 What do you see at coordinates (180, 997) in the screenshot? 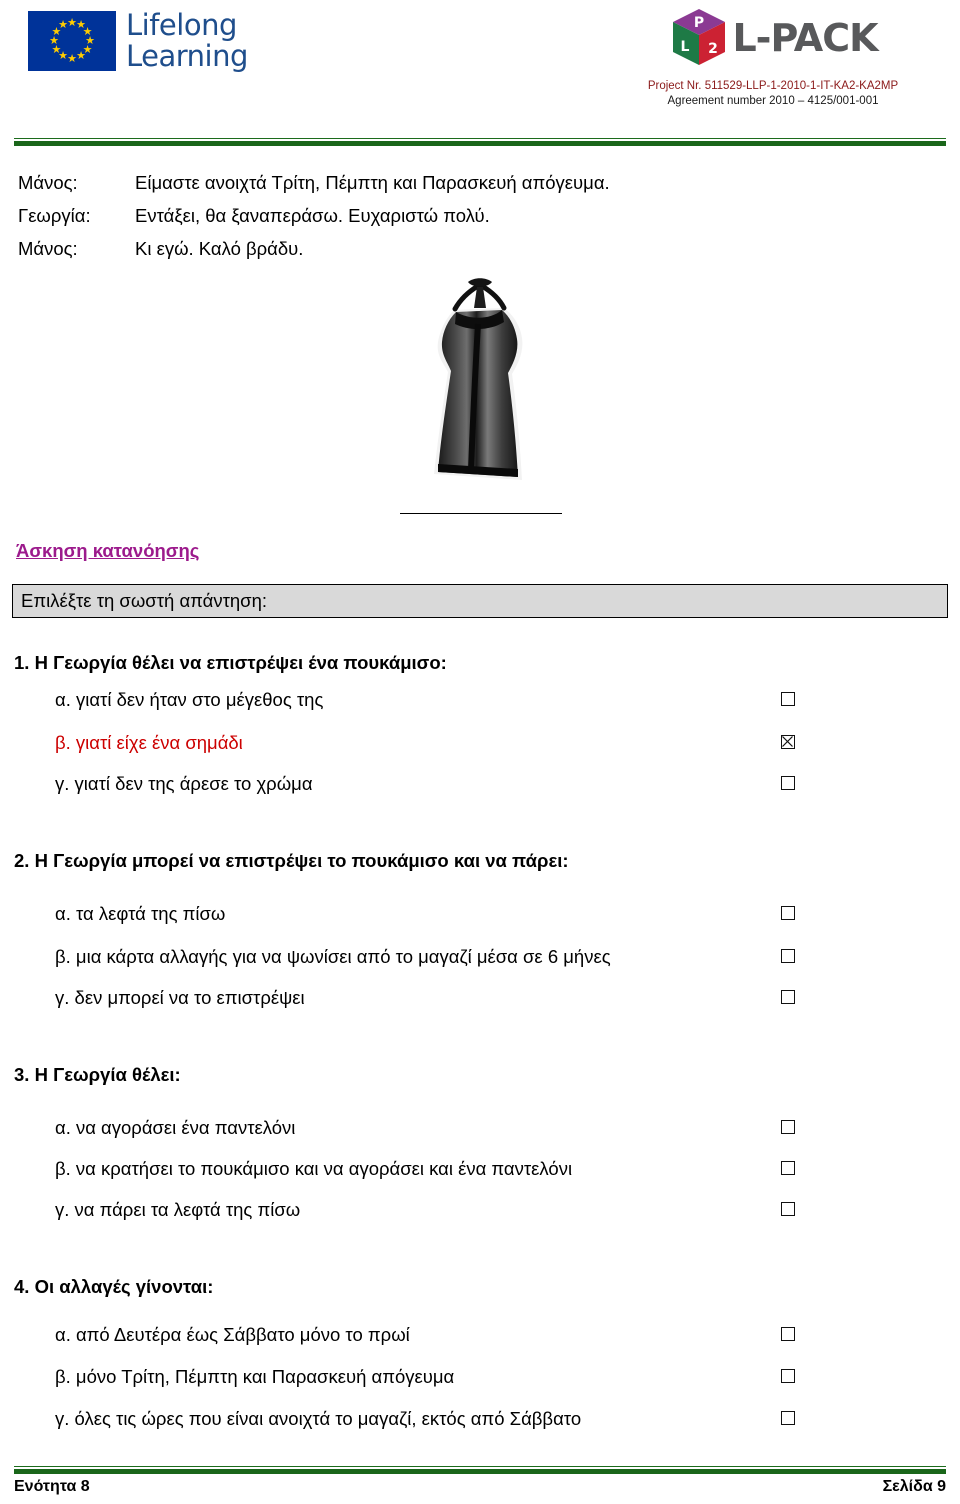
I see `answer-option-label: γ. δεν μπορεί να το επιστρέψει` at bounding box center [180, 997].